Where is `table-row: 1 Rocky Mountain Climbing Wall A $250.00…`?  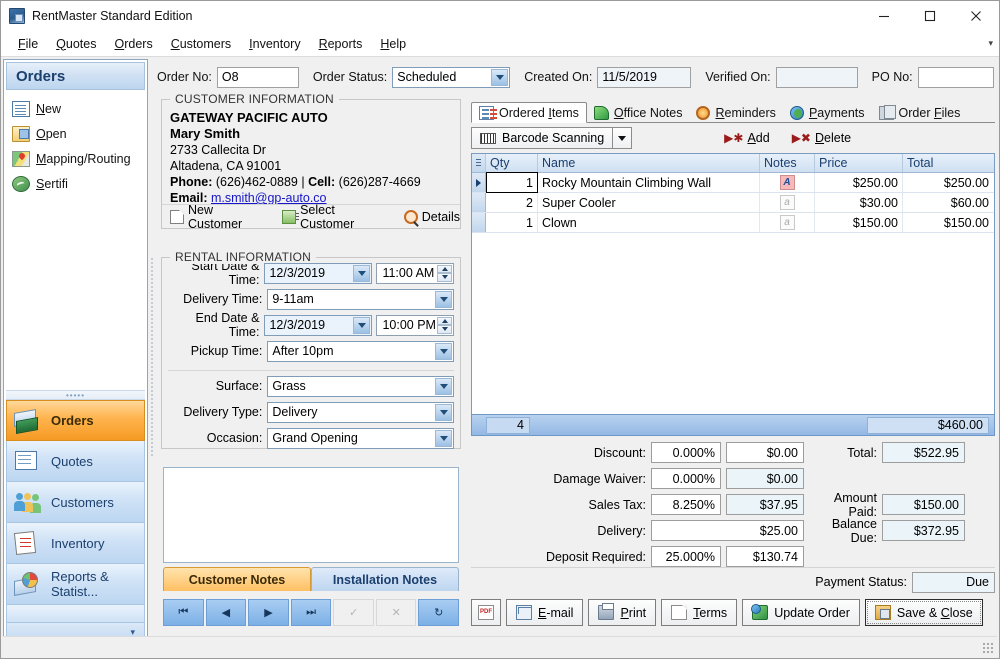
table-row: 1 Rocky Mountain Climbing Wall A $250.00… is located at coordinates (733, 182).